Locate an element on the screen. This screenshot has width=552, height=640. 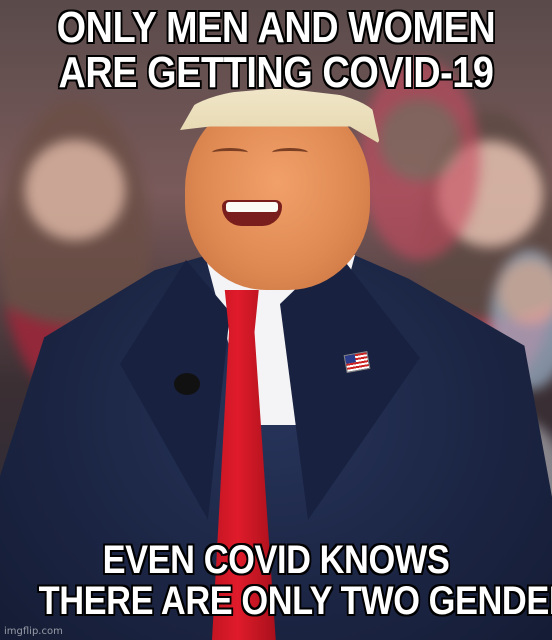
bottom-caption-line: THERE ARE ONLY TWO GENDERS is located at coordinates (295, 600).